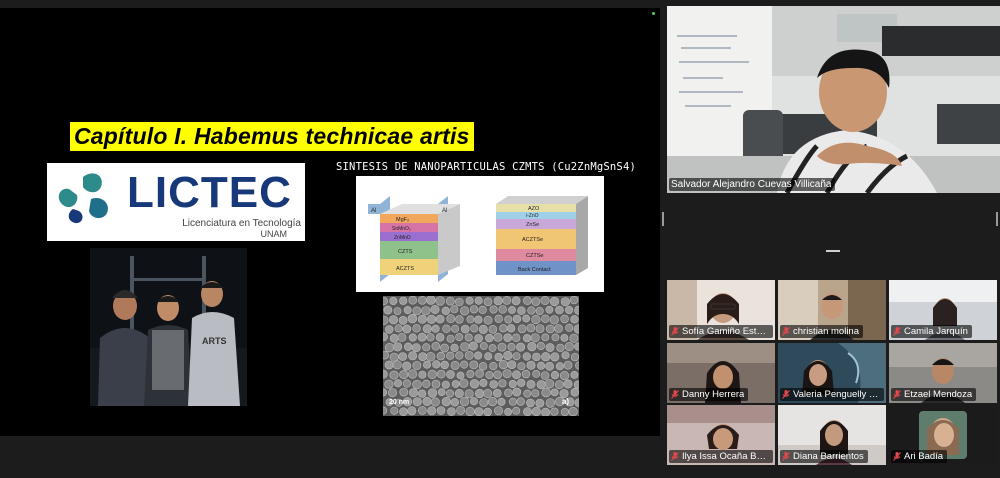  Describe the element at coordinates (943, 435) in the screenshot. I see `participant-tile: Ari Badía` at that location.